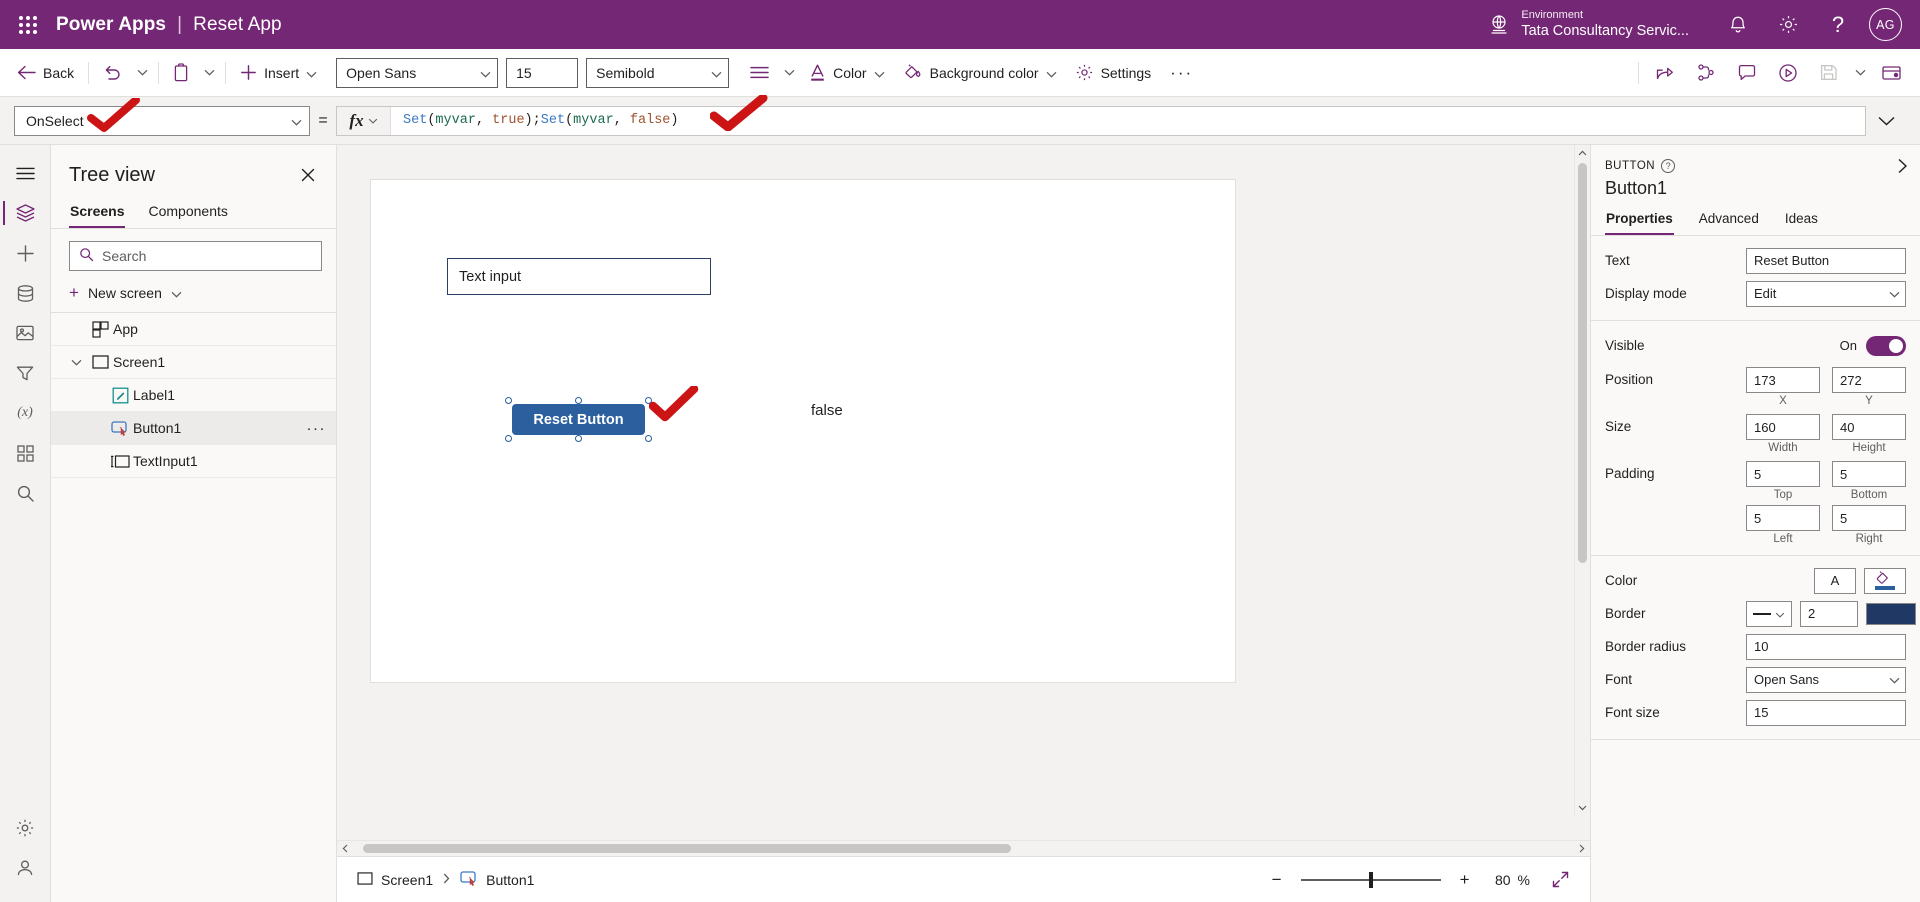  What do you see at coordinates (980, 73) in the screenshot?
I see `background-color-button: Background color` at bounding box center [980, 73].